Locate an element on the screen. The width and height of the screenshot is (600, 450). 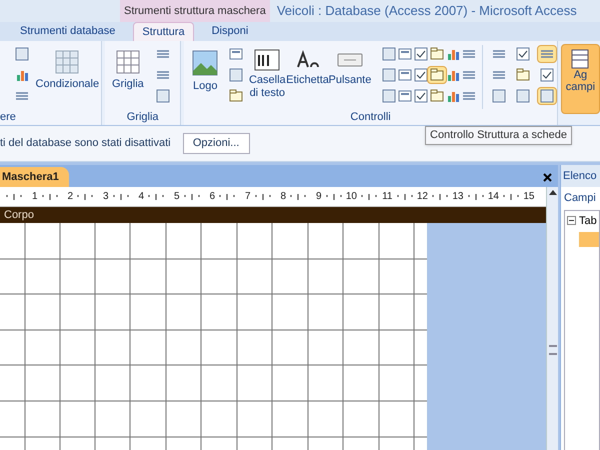
ruler-number: 10 is located at coordinates (351, 197).